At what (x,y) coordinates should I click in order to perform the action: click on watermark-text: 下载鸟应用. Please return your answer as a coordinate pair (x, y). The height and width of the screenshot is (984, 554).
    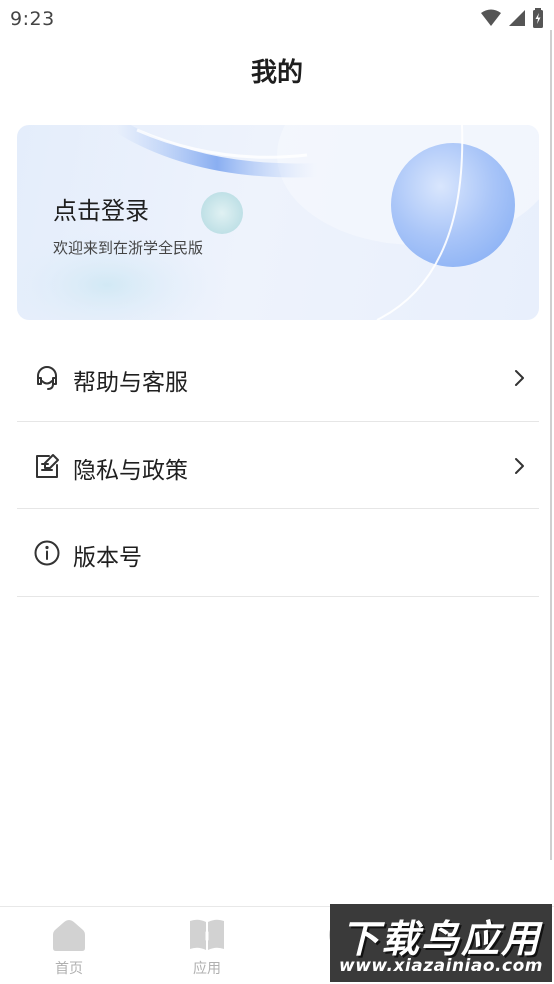
    Looking at the image, I should click on (440, 939).